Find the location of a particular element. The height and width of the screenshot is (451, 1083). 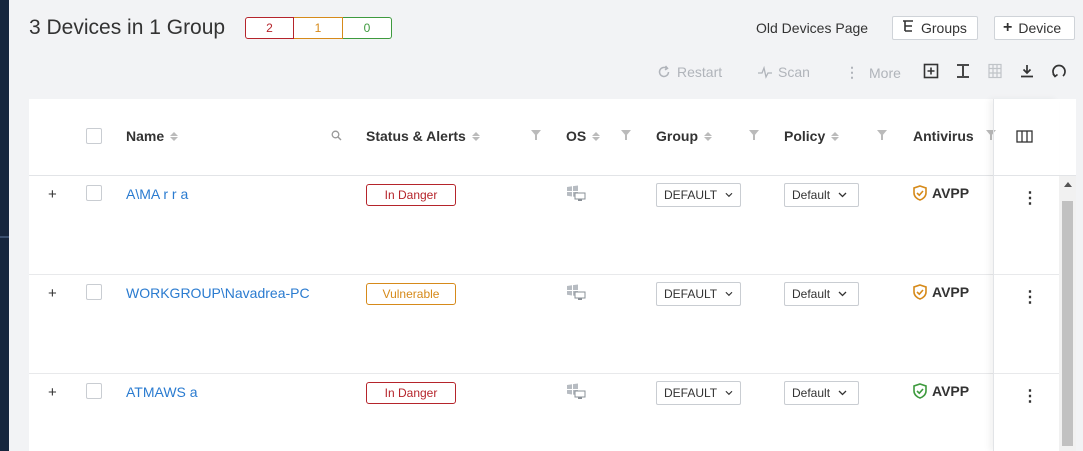

restart-button: Restart is located at coordinates (689, 72).